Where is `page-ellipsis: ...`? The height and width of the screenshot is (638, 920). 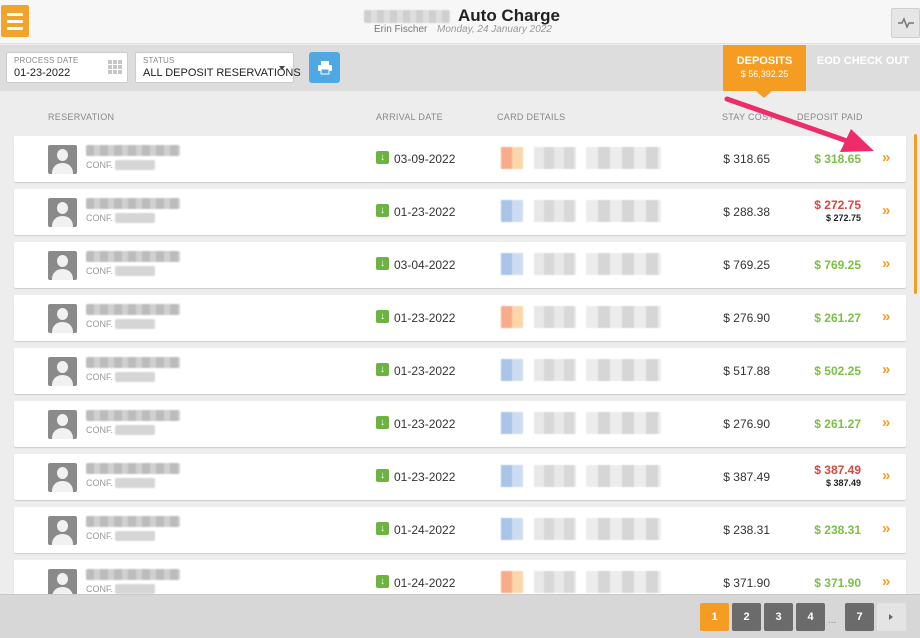
page-ellipsis: ... is located at coordinates (832, 620).